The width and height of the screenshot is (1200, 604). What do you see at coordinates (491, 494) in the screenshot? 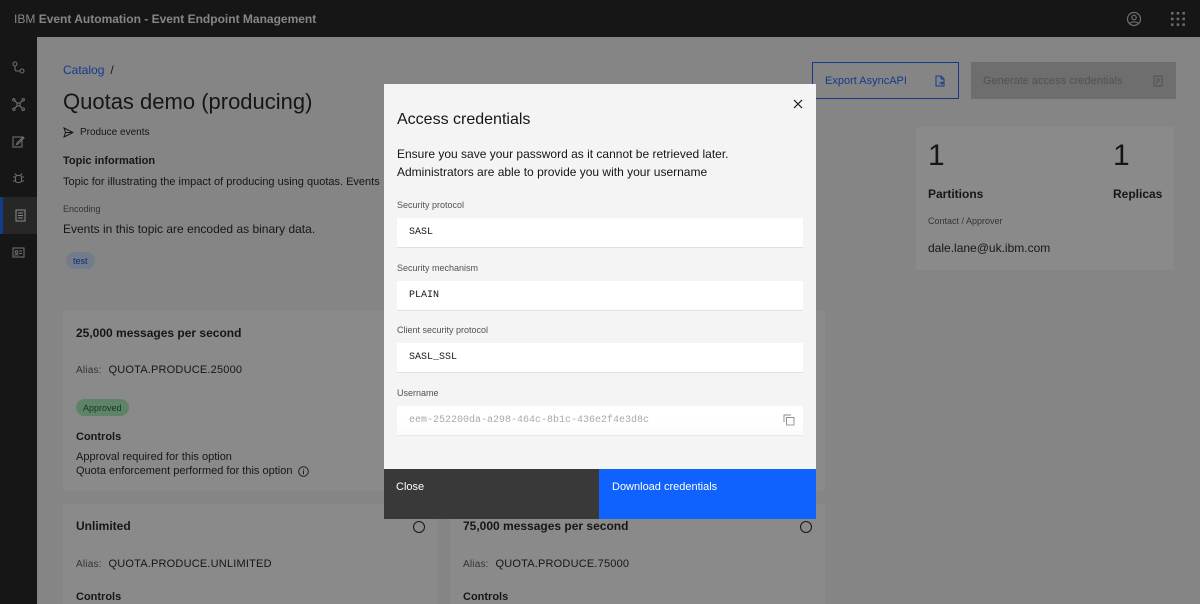
I see `close-button: Close` at bounding box center [491, 494].